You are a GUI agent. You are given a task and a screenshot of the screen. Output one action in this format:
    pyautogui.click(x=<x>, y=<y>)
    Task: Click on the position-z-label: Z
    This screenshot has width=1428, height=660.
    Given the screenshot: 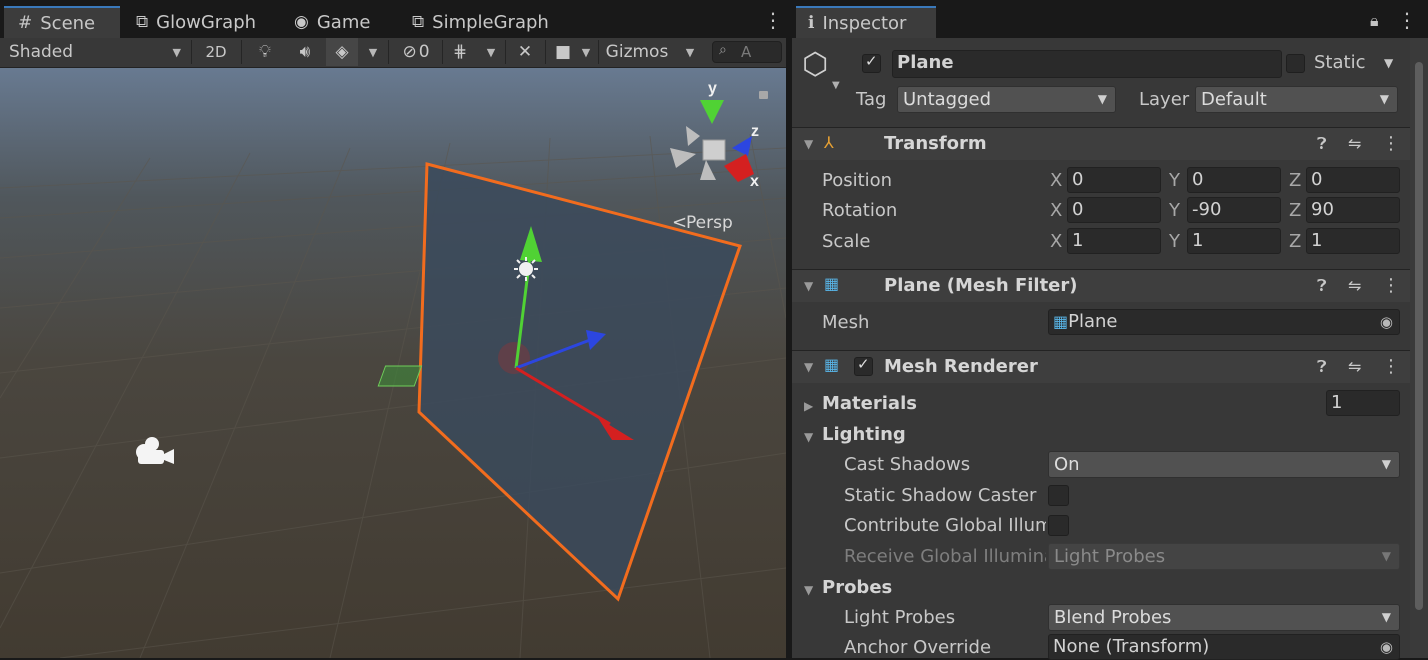 What is the action you would take?
    pyautogui.click(x=1295, y=180)
    